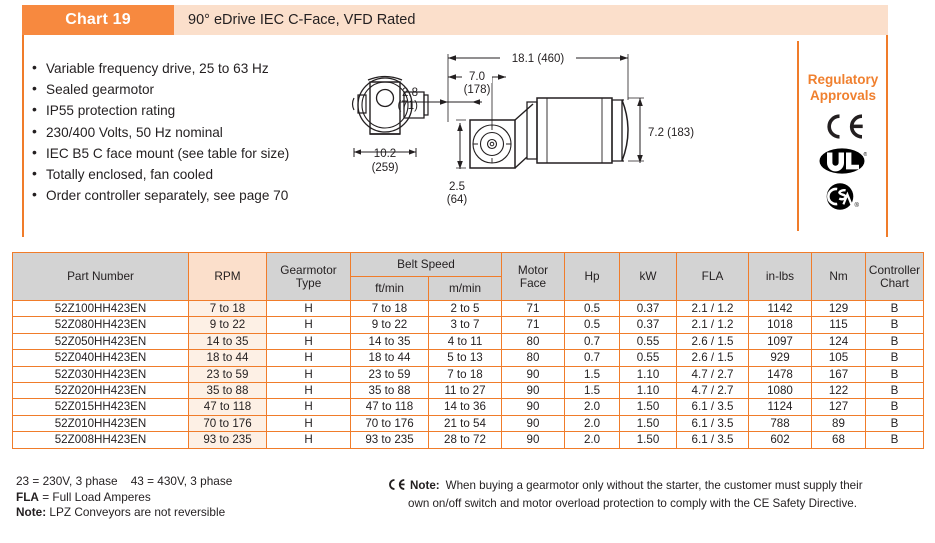 This screenshot has width=935, height=543. What do you see at coordinates (180, 132) in the screenshot?
I see `feature-item: 230/400 Volts, 50 Hz nominal` at bounding box center [180, 132].